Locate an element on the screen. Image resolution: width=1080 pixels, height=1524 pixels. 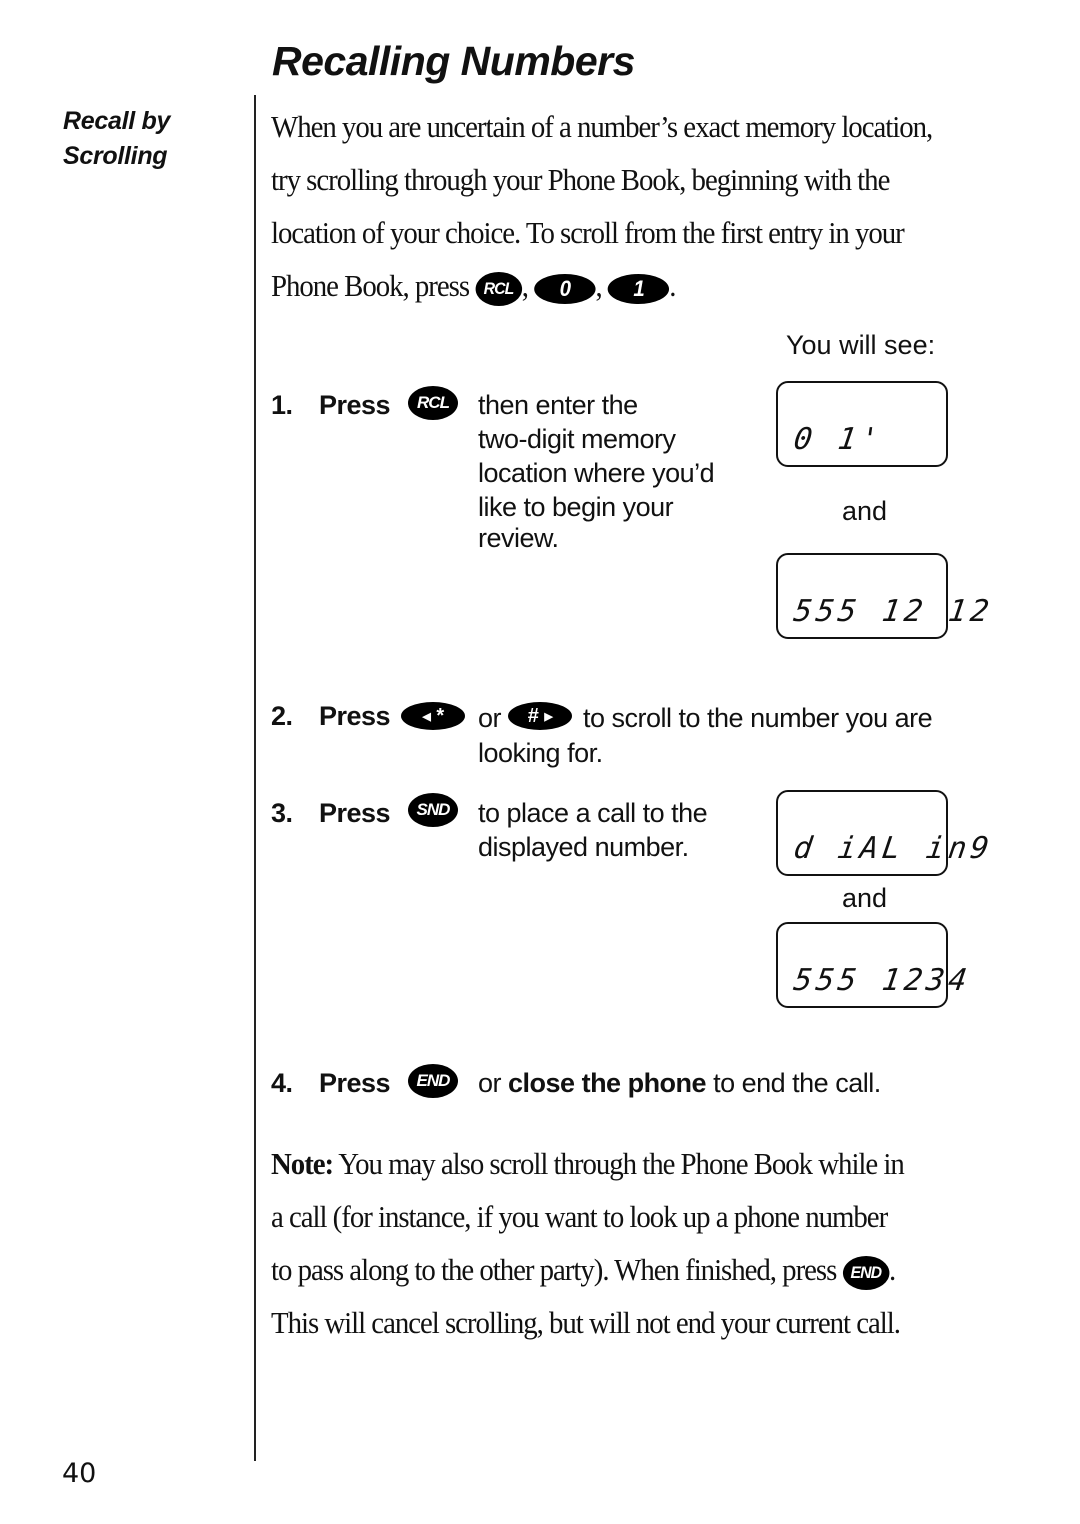
end-call-text: to end the call. is located at coordinates (797, 1083).